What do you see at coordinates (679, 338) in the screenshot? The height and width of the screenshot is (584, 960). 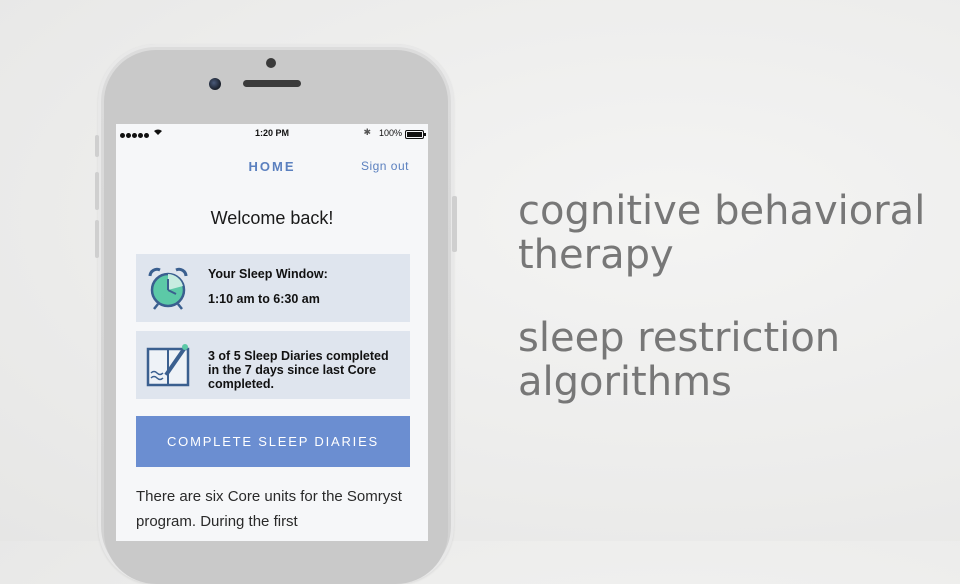 I see `tagline-line: sleep restriction` at bounding box center [679, 338].